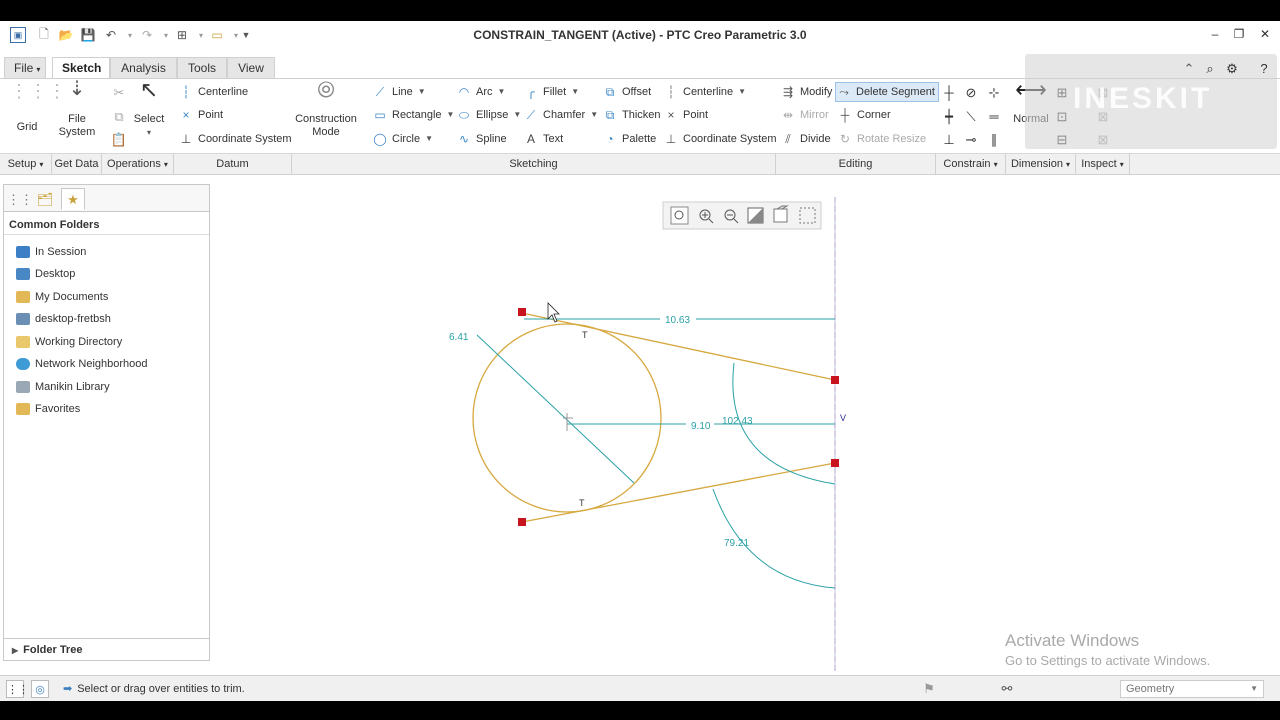 The height and width of the screenshot is (720, 1280). Describe the element at coordinates (38, 108) in the screenshot. I see `grid-button: ⋮⋮⋮ Grid` at that location.